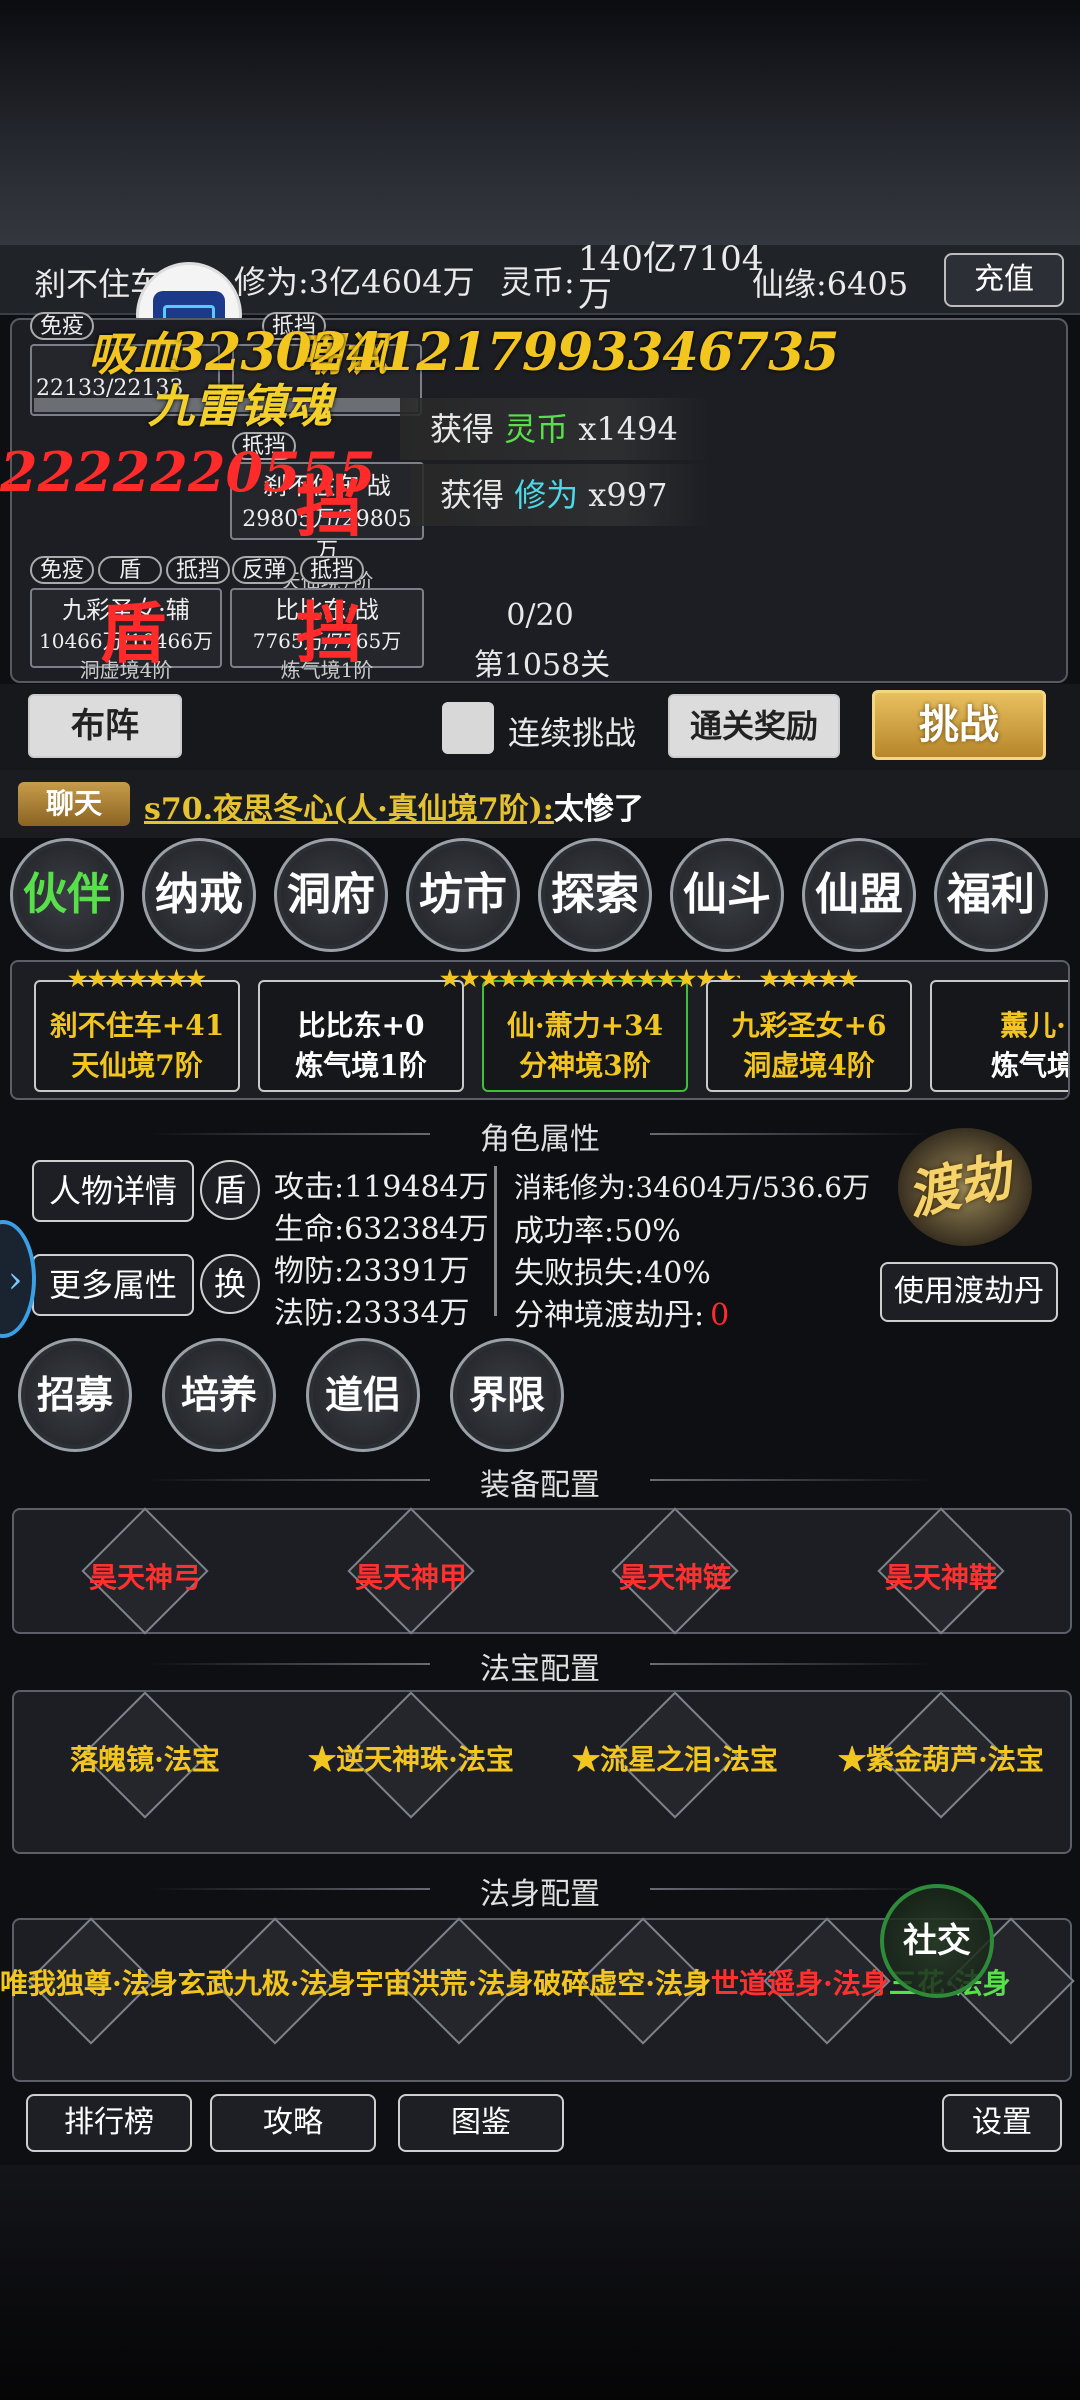  Describe the element at coordinates (293, 2123) in the screenshot. I see `guide-button: 攻略` at that location.